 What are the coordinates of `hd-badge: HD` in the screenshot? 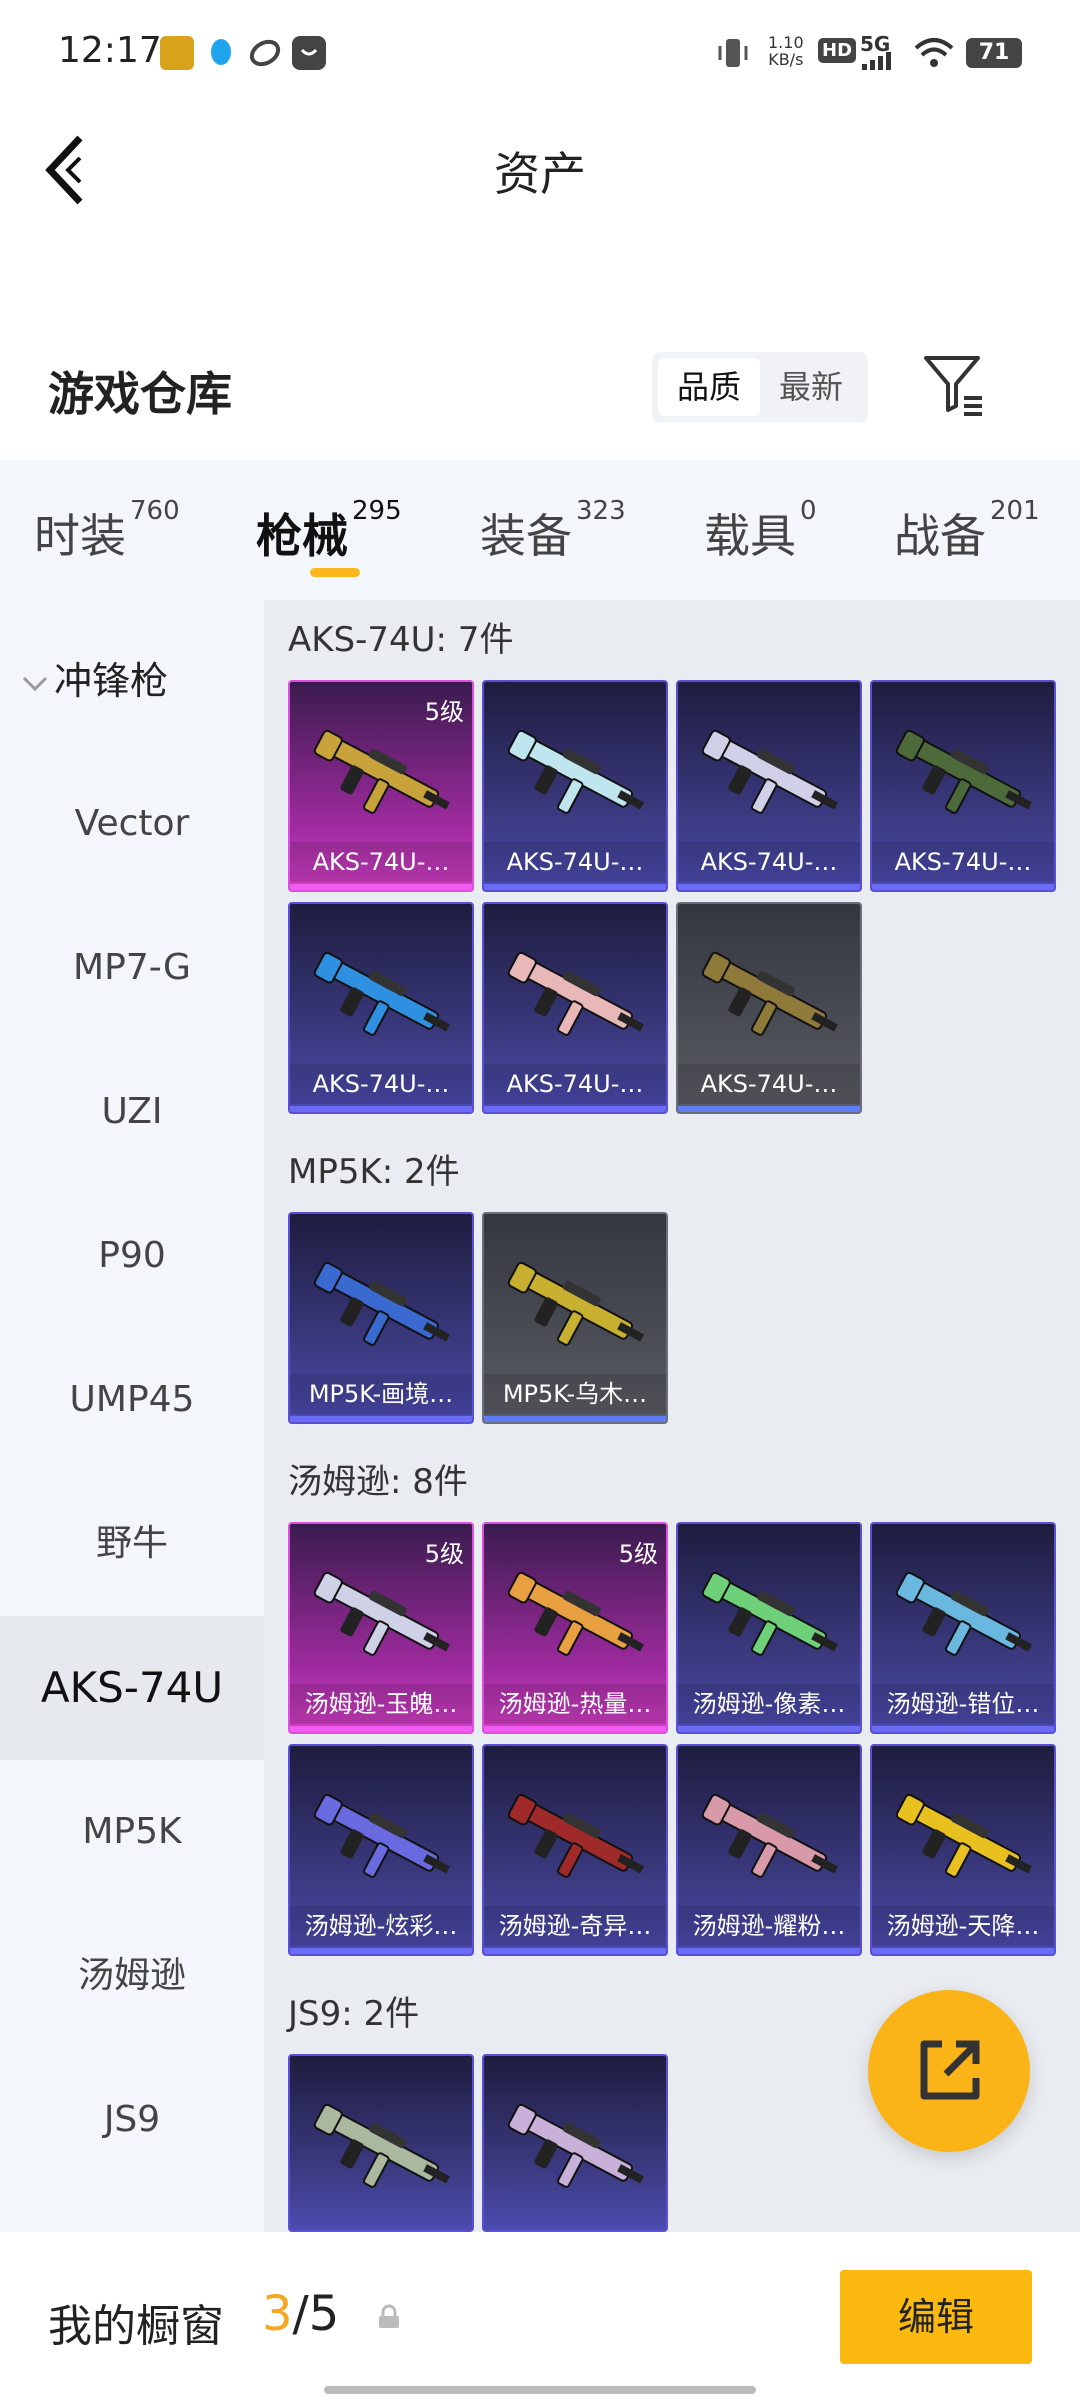 It's located at (837, 50).